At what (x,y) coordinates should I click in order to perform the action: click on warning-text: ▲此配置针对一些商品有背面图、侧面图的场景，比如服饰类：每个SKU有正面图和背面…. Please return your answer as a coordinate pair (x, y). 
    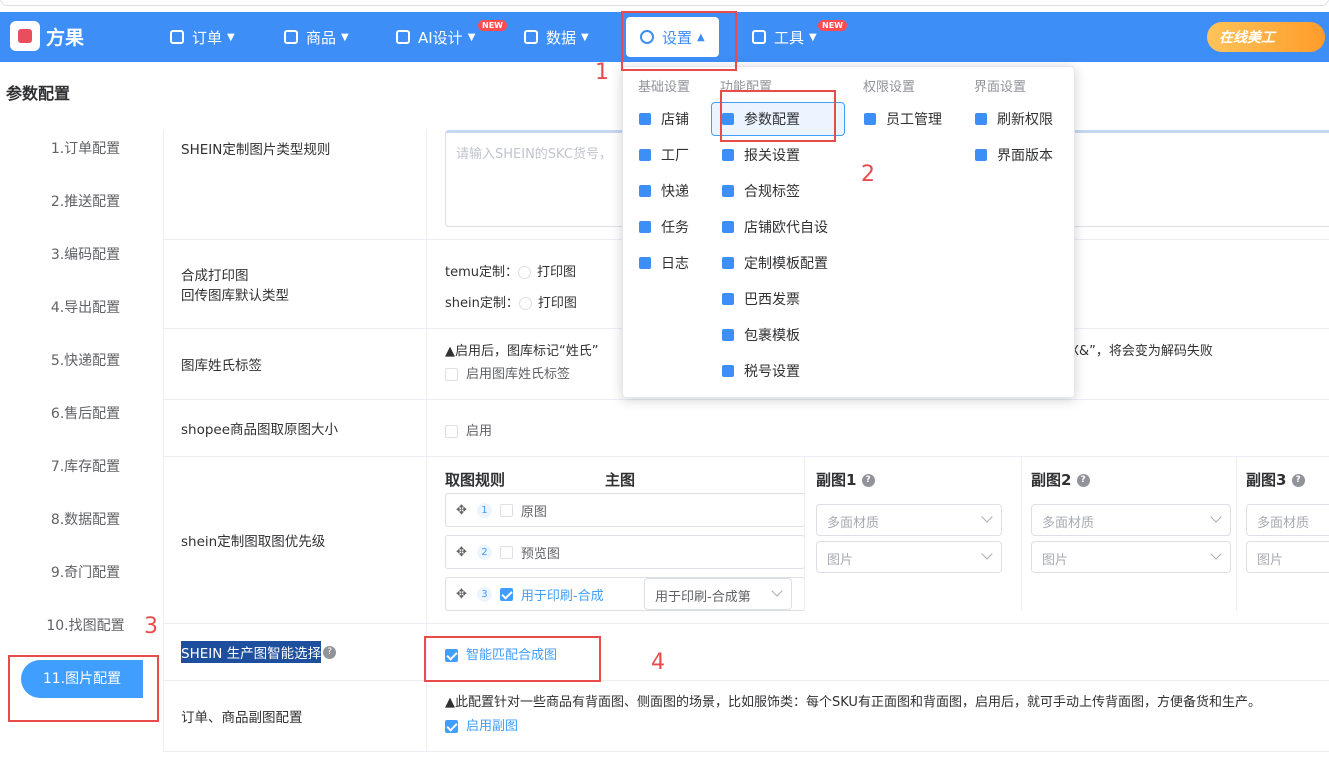
    Looking at the image, I should click on (853, 702).